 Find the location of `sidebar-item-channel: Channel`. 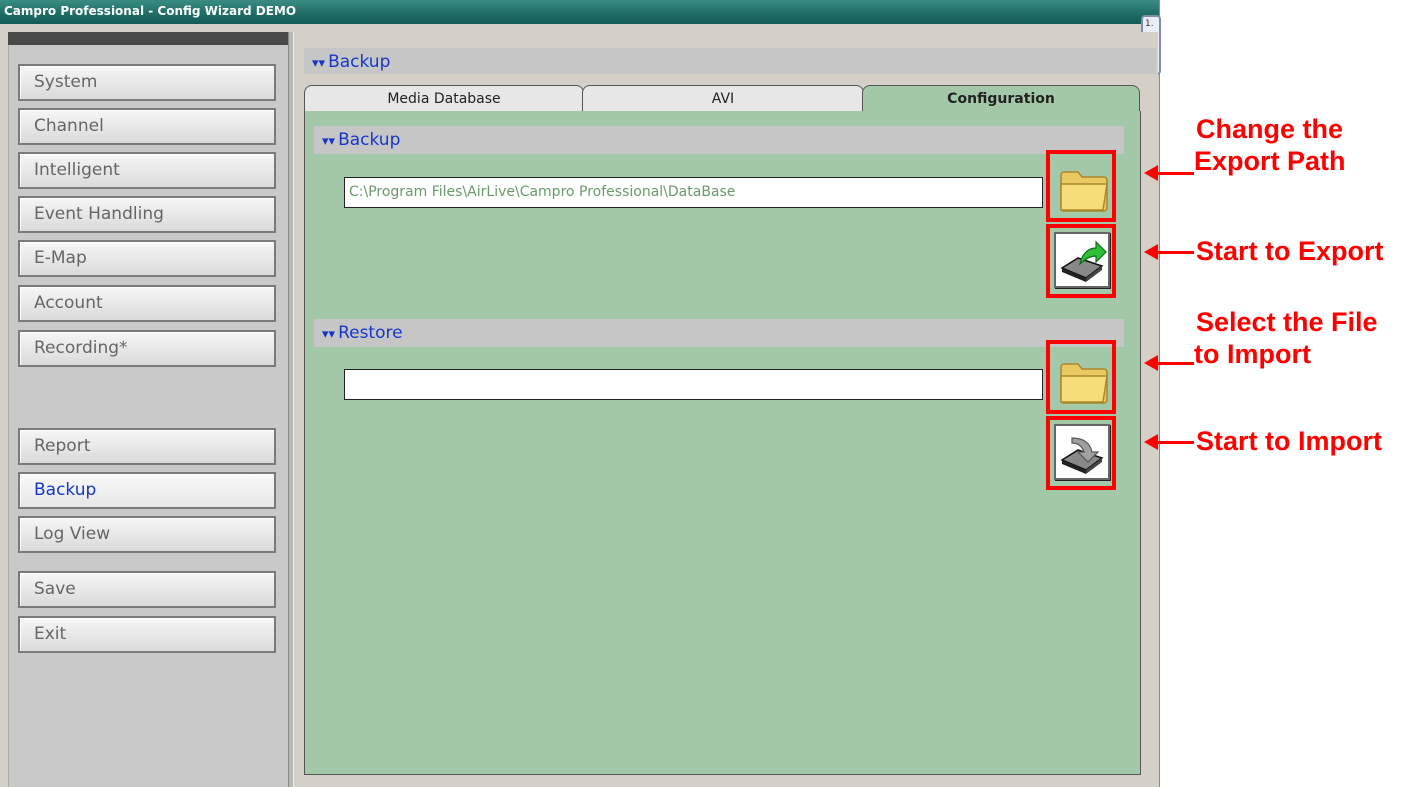

sidebar-item-channel: Channel is located at coordinates (147, 126).